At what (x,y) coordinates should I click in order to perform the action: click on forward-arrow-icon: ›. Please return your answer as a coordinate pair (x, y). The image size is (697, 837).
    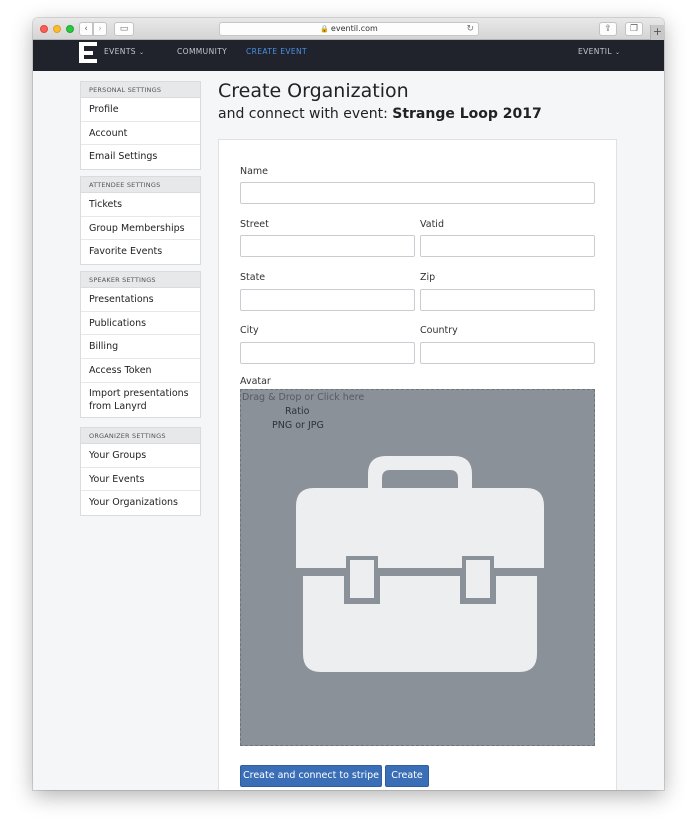
    Looking at the image, I should click on (100, 29).